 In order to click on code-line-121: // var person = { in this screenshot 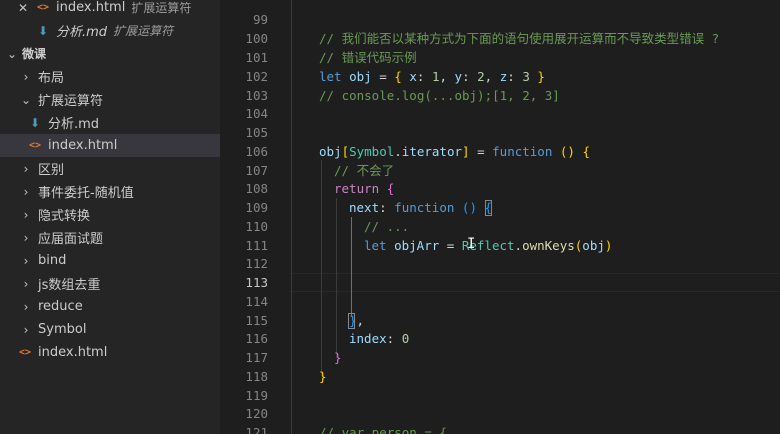, I will do `click(383, 429)`.